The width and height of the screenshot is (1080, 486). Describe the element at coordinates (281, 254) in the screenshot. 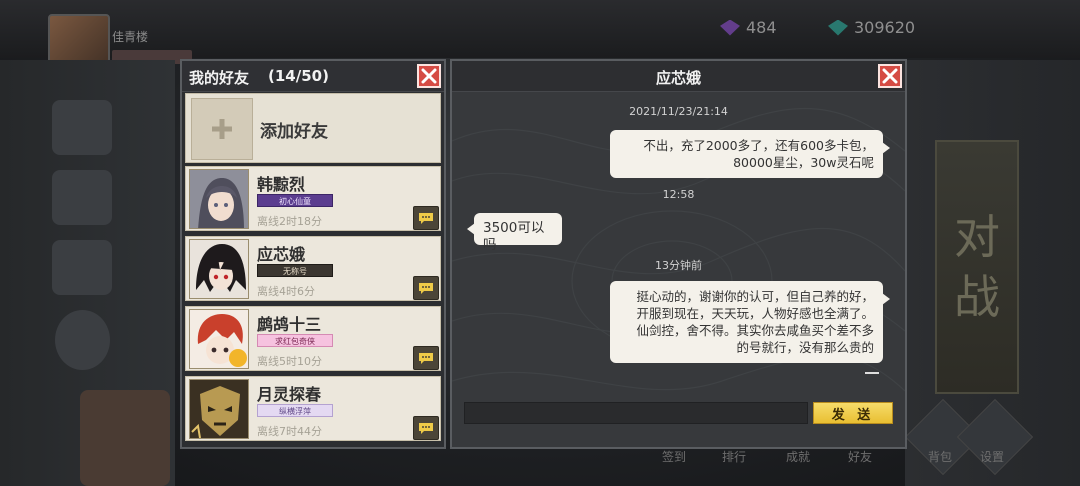

I see `friend-name: 应芯娥` at that location.